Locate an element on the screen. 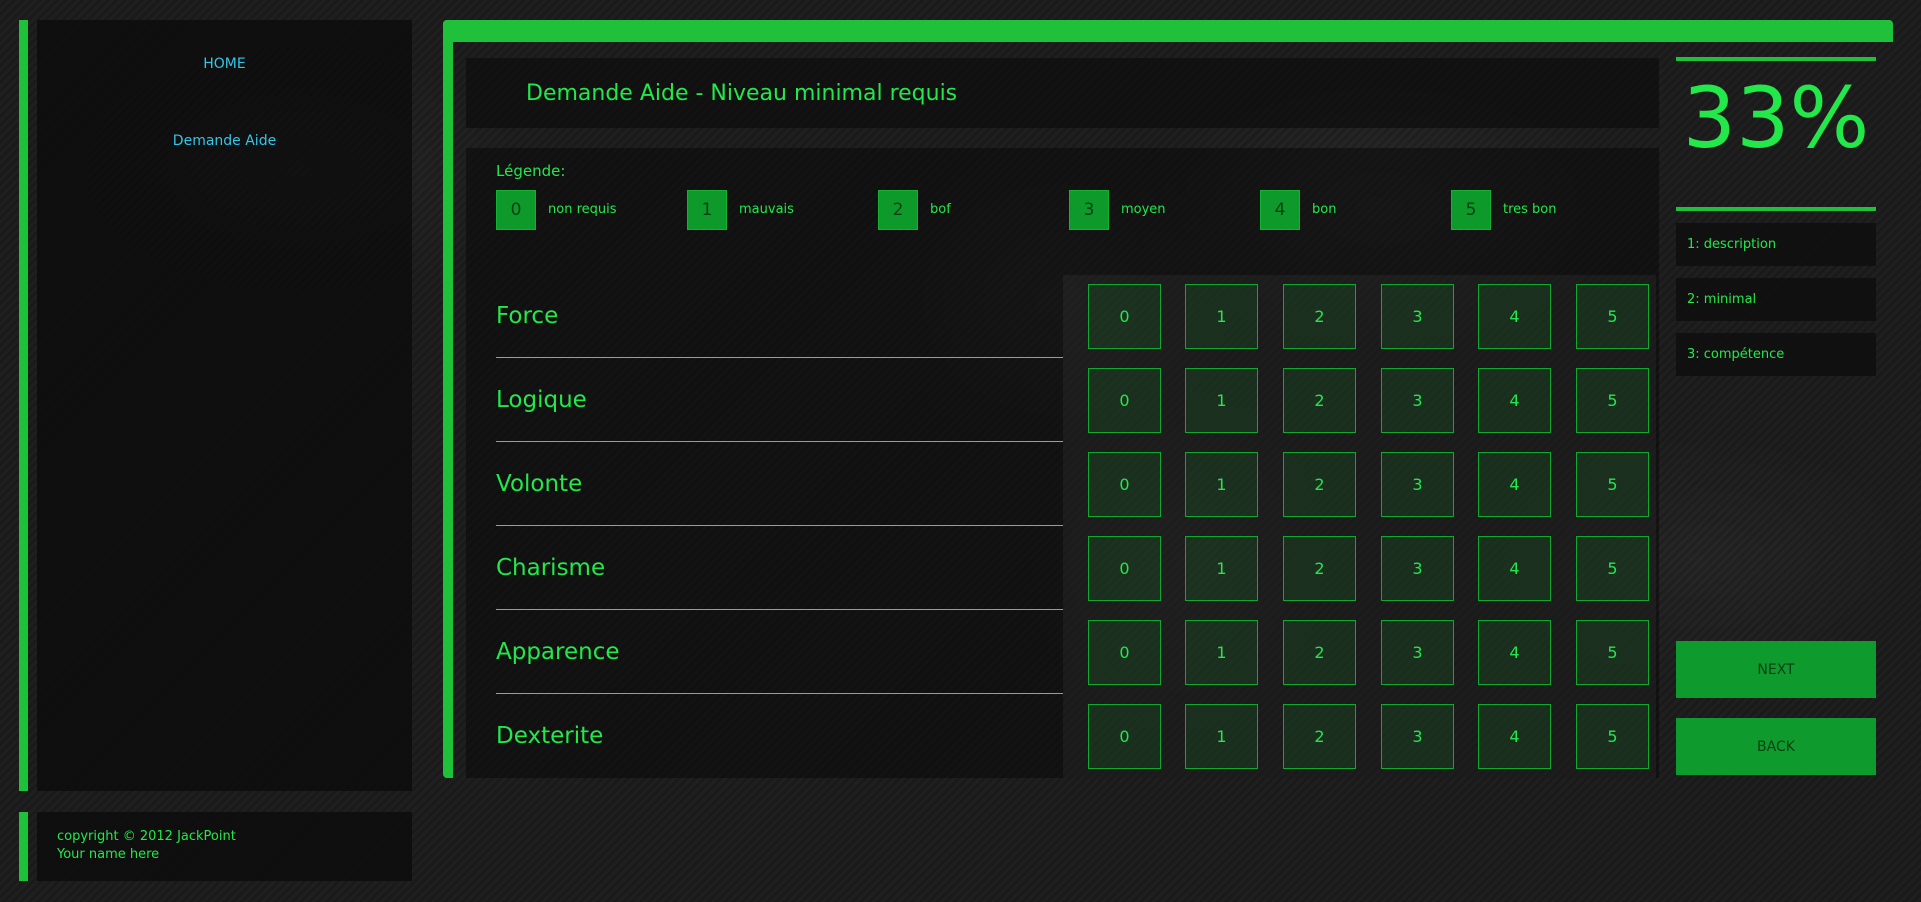 The image size is (1921, 902). rating-button-dexterite-3: 3 is located at coordinates (1417, 736).